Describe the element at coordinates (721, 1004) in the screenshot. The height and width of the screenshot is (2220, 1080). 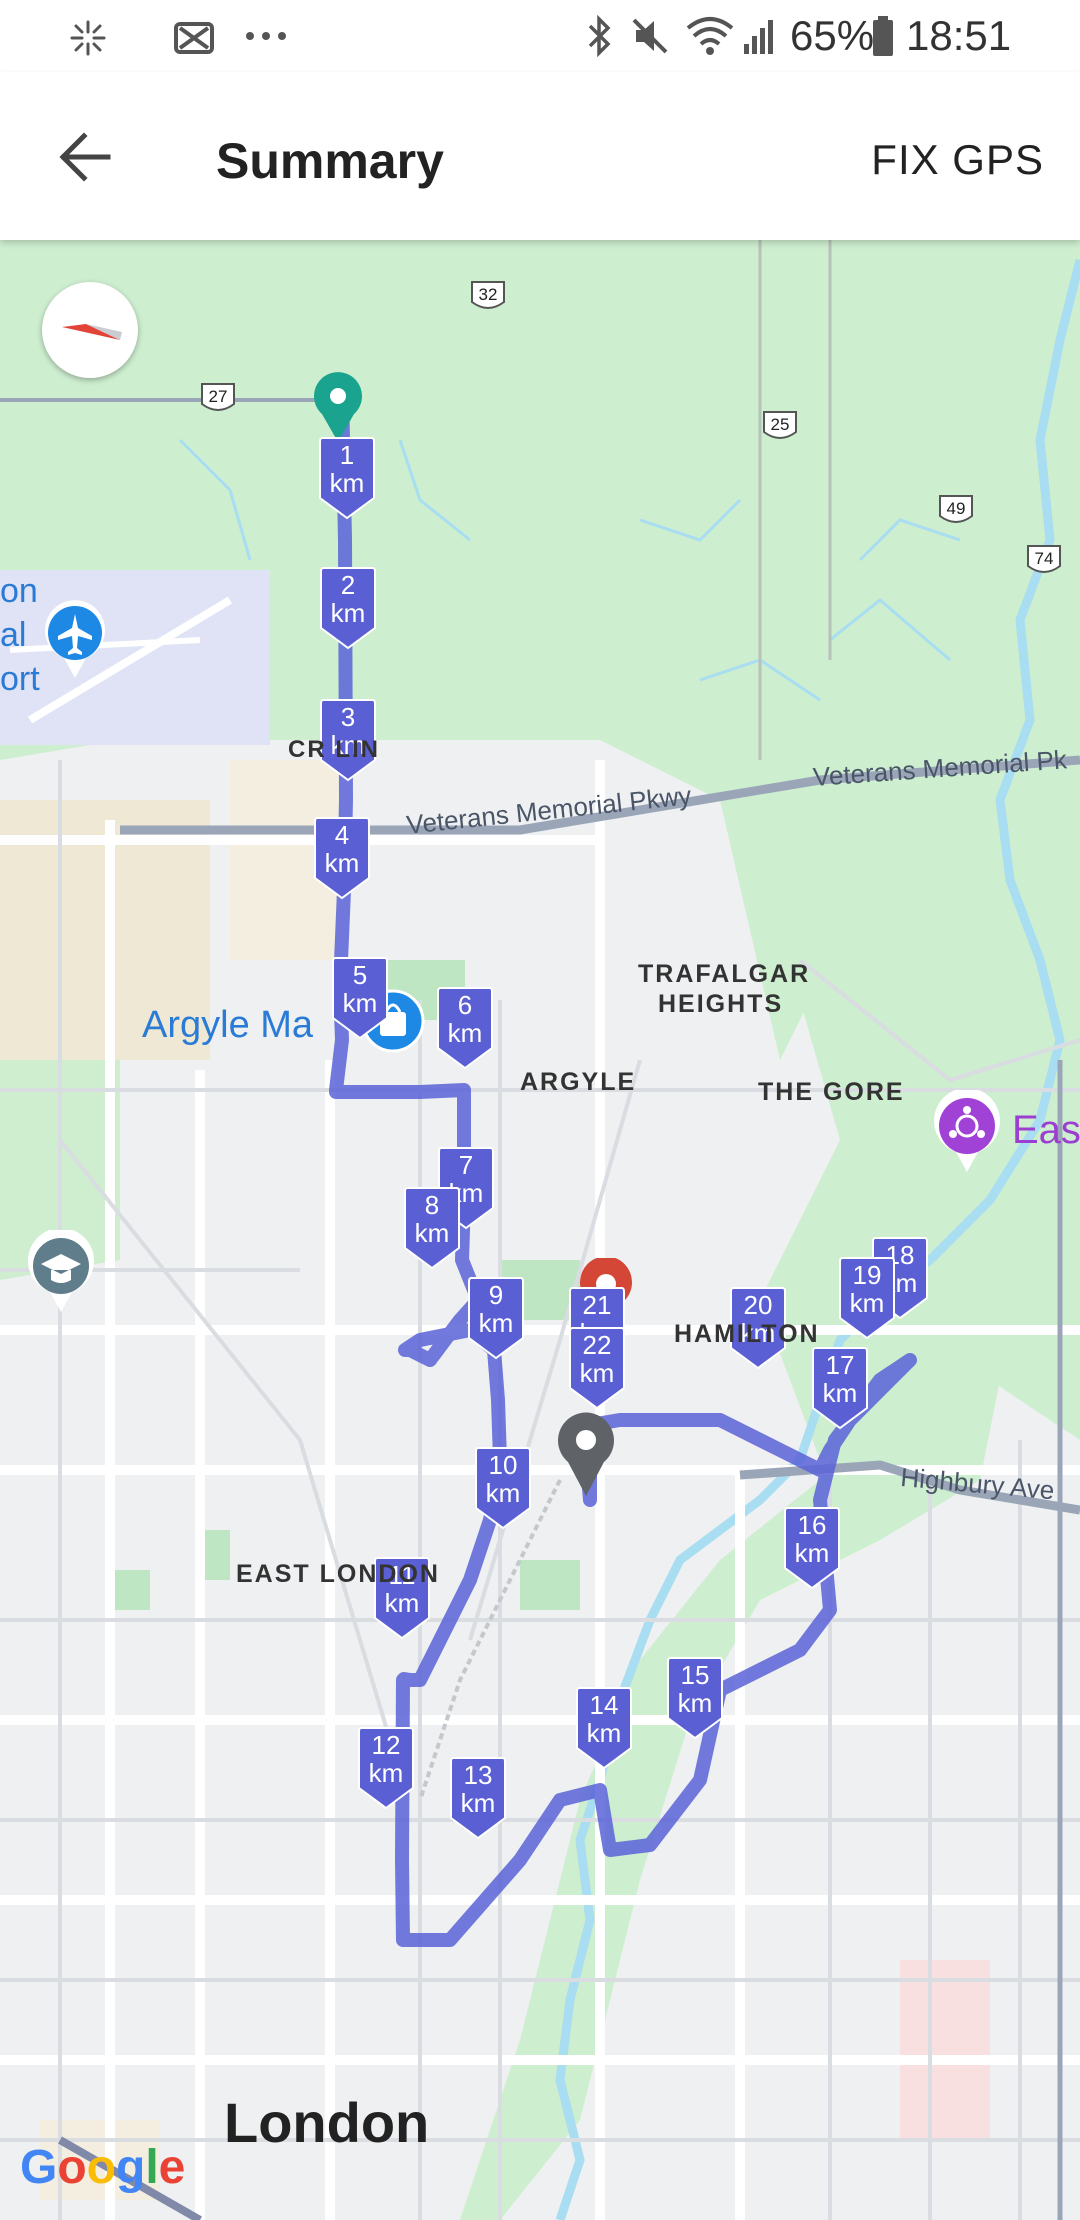
I see `label-heights: HEIGHTS` at that location.